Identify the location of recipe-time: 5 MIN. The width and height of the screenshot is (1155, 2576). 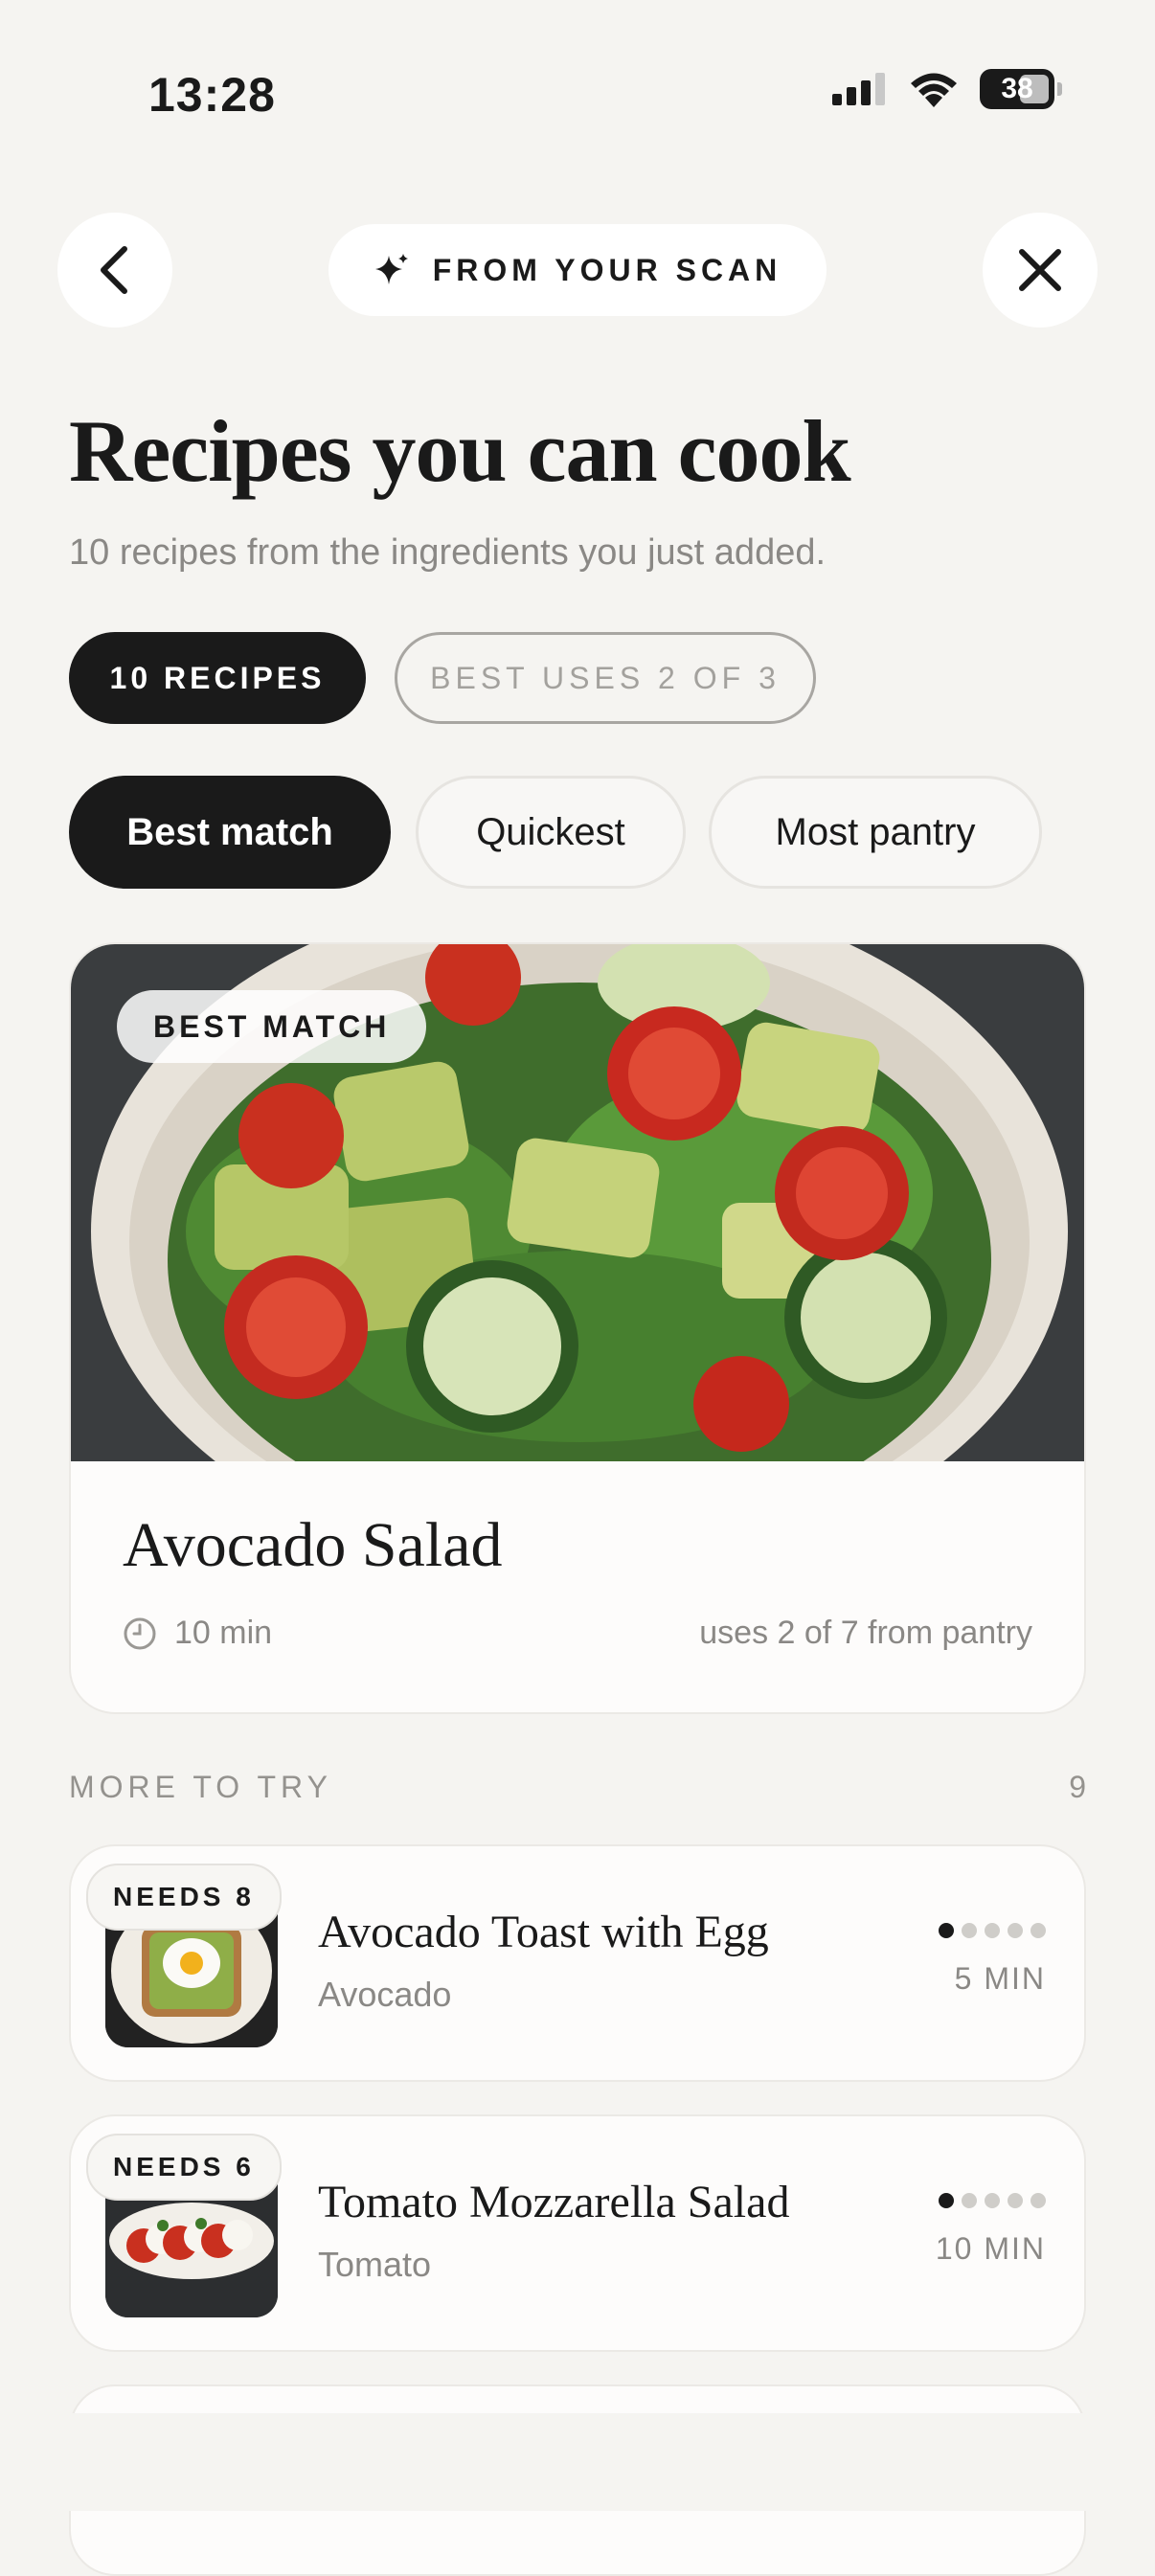
(1000, 1979).